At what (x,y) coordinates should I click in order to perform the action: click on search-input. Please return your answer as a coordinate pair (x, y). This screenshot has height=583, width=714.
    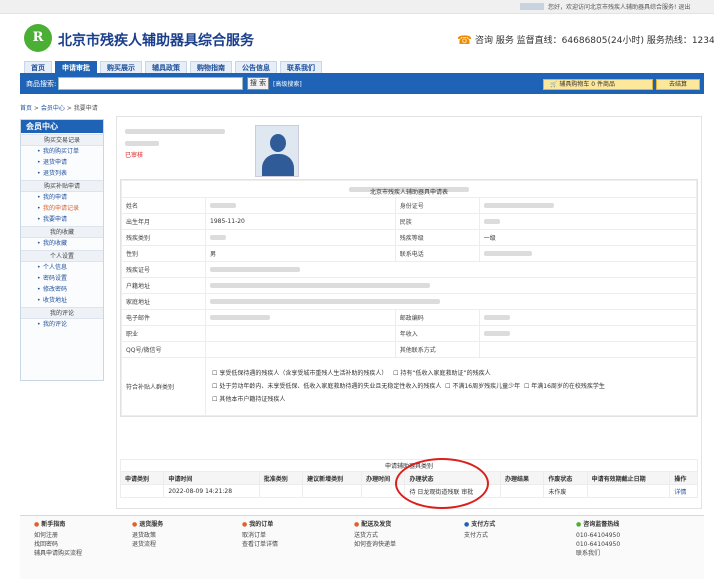
    Looking at the image, I should click on (150, 83).